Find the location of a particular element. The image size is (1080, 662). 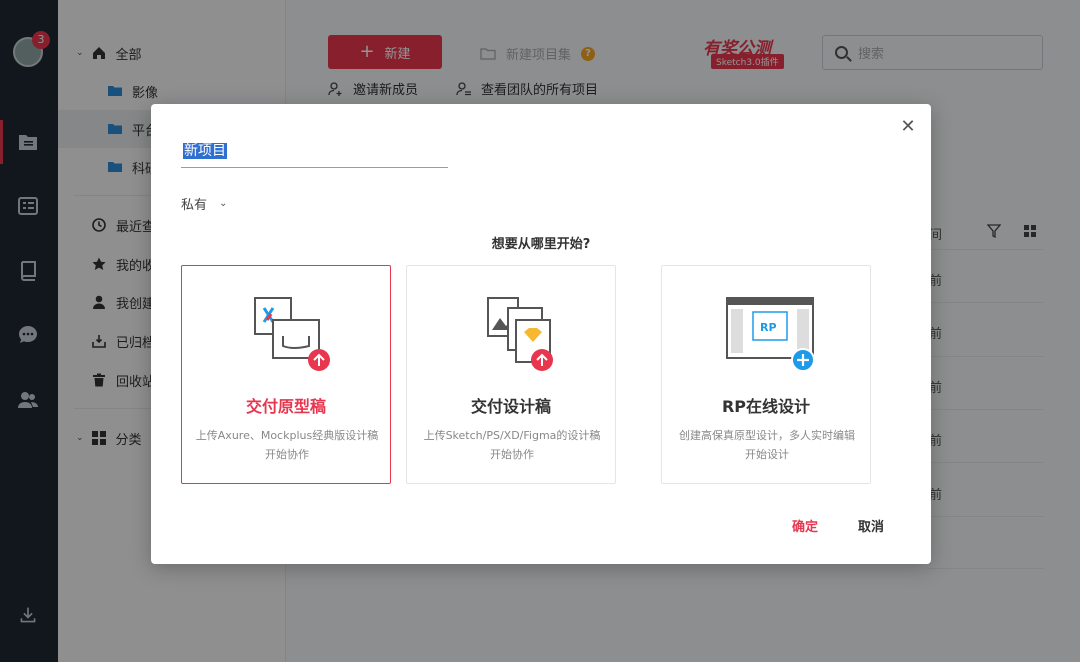

card-deliver-prototype: 交付原型稿 上传Axure、Mockplus经典版设计稿 开始协作 is located at coordinates (286, 374).